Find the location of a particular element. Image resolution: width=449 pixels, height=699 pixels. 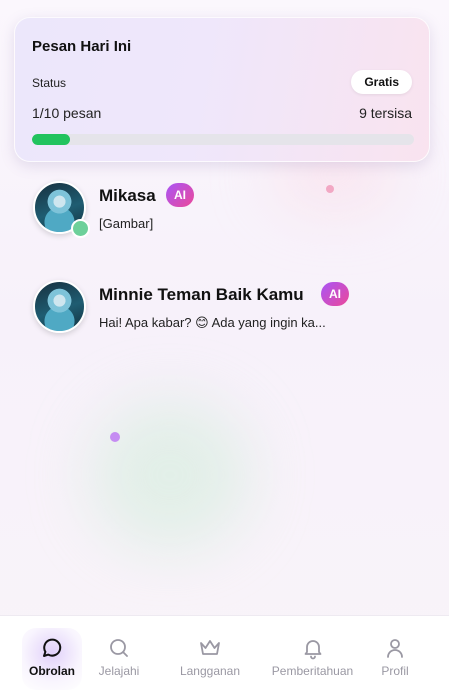

nav-tab-pemberitahuan: Pemberitahuan is located at coordinates (312, 657).